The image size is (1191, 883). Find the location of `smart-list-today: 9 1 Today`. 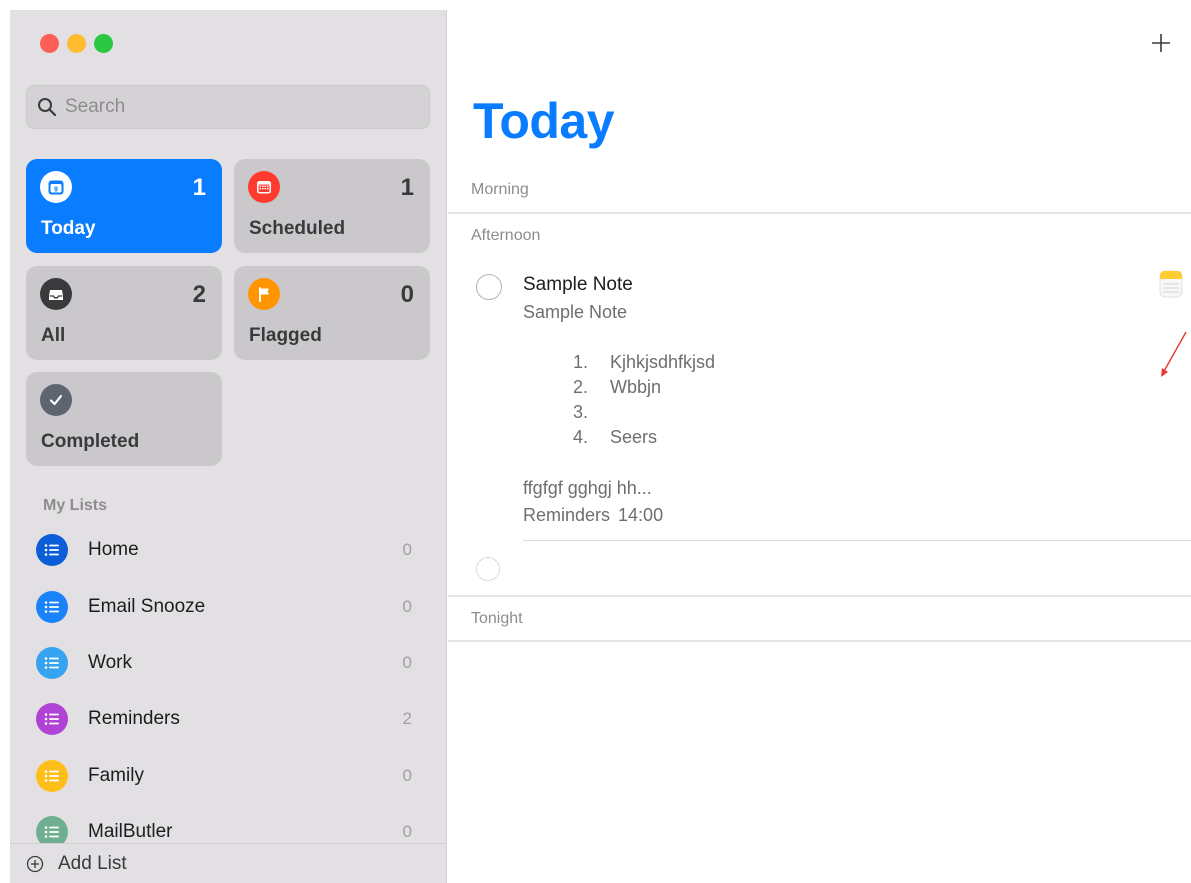

smart-list-today: 9 1 Today is located at coordinates (124, 206).